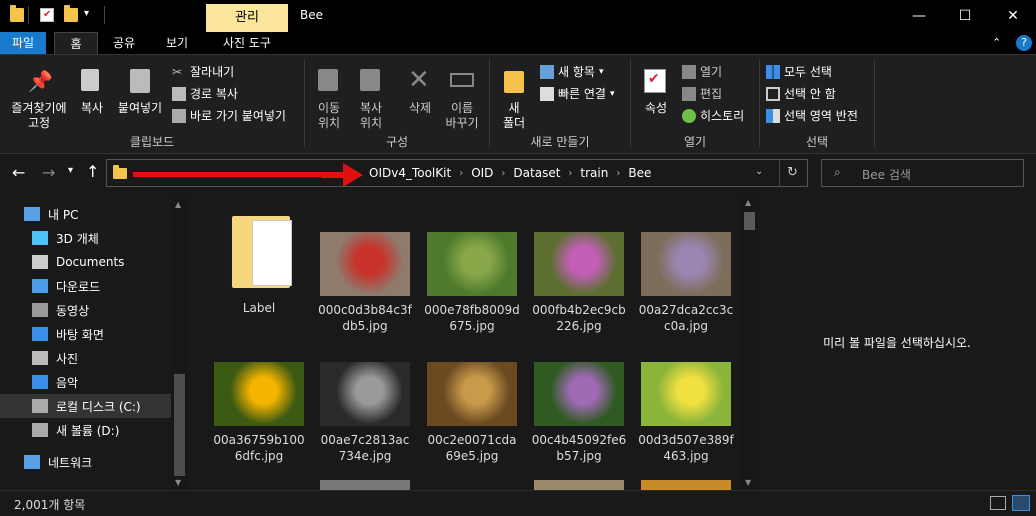 The width and height of the screenshot is (1036, 516). I want to click on breadcrumb-bee: Bee, so click(639, 173).